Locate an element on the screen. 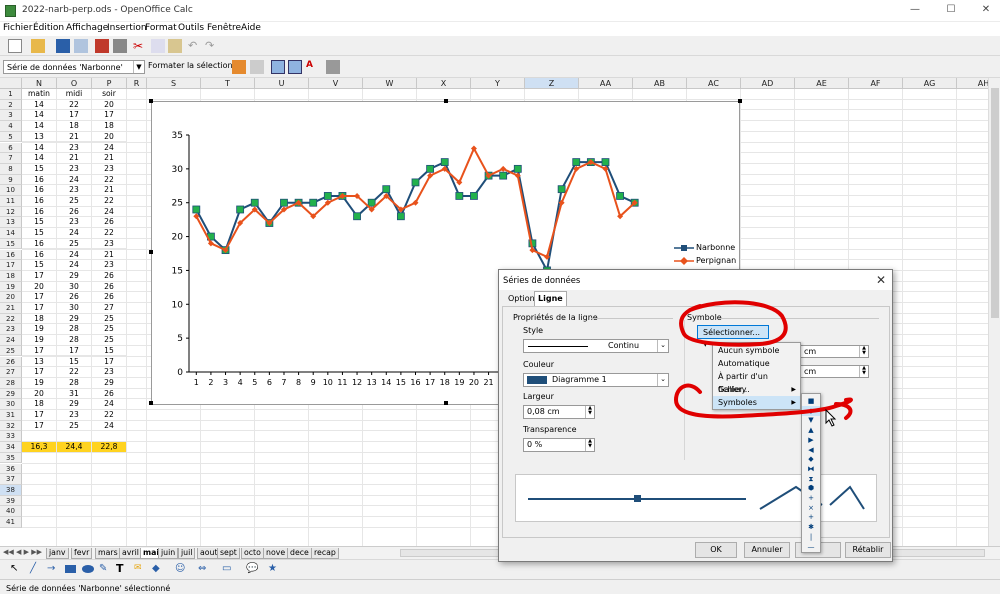 The height and width of the screenshot is (594, 1000). row-header: 9 is located at coordinates (11, 180).